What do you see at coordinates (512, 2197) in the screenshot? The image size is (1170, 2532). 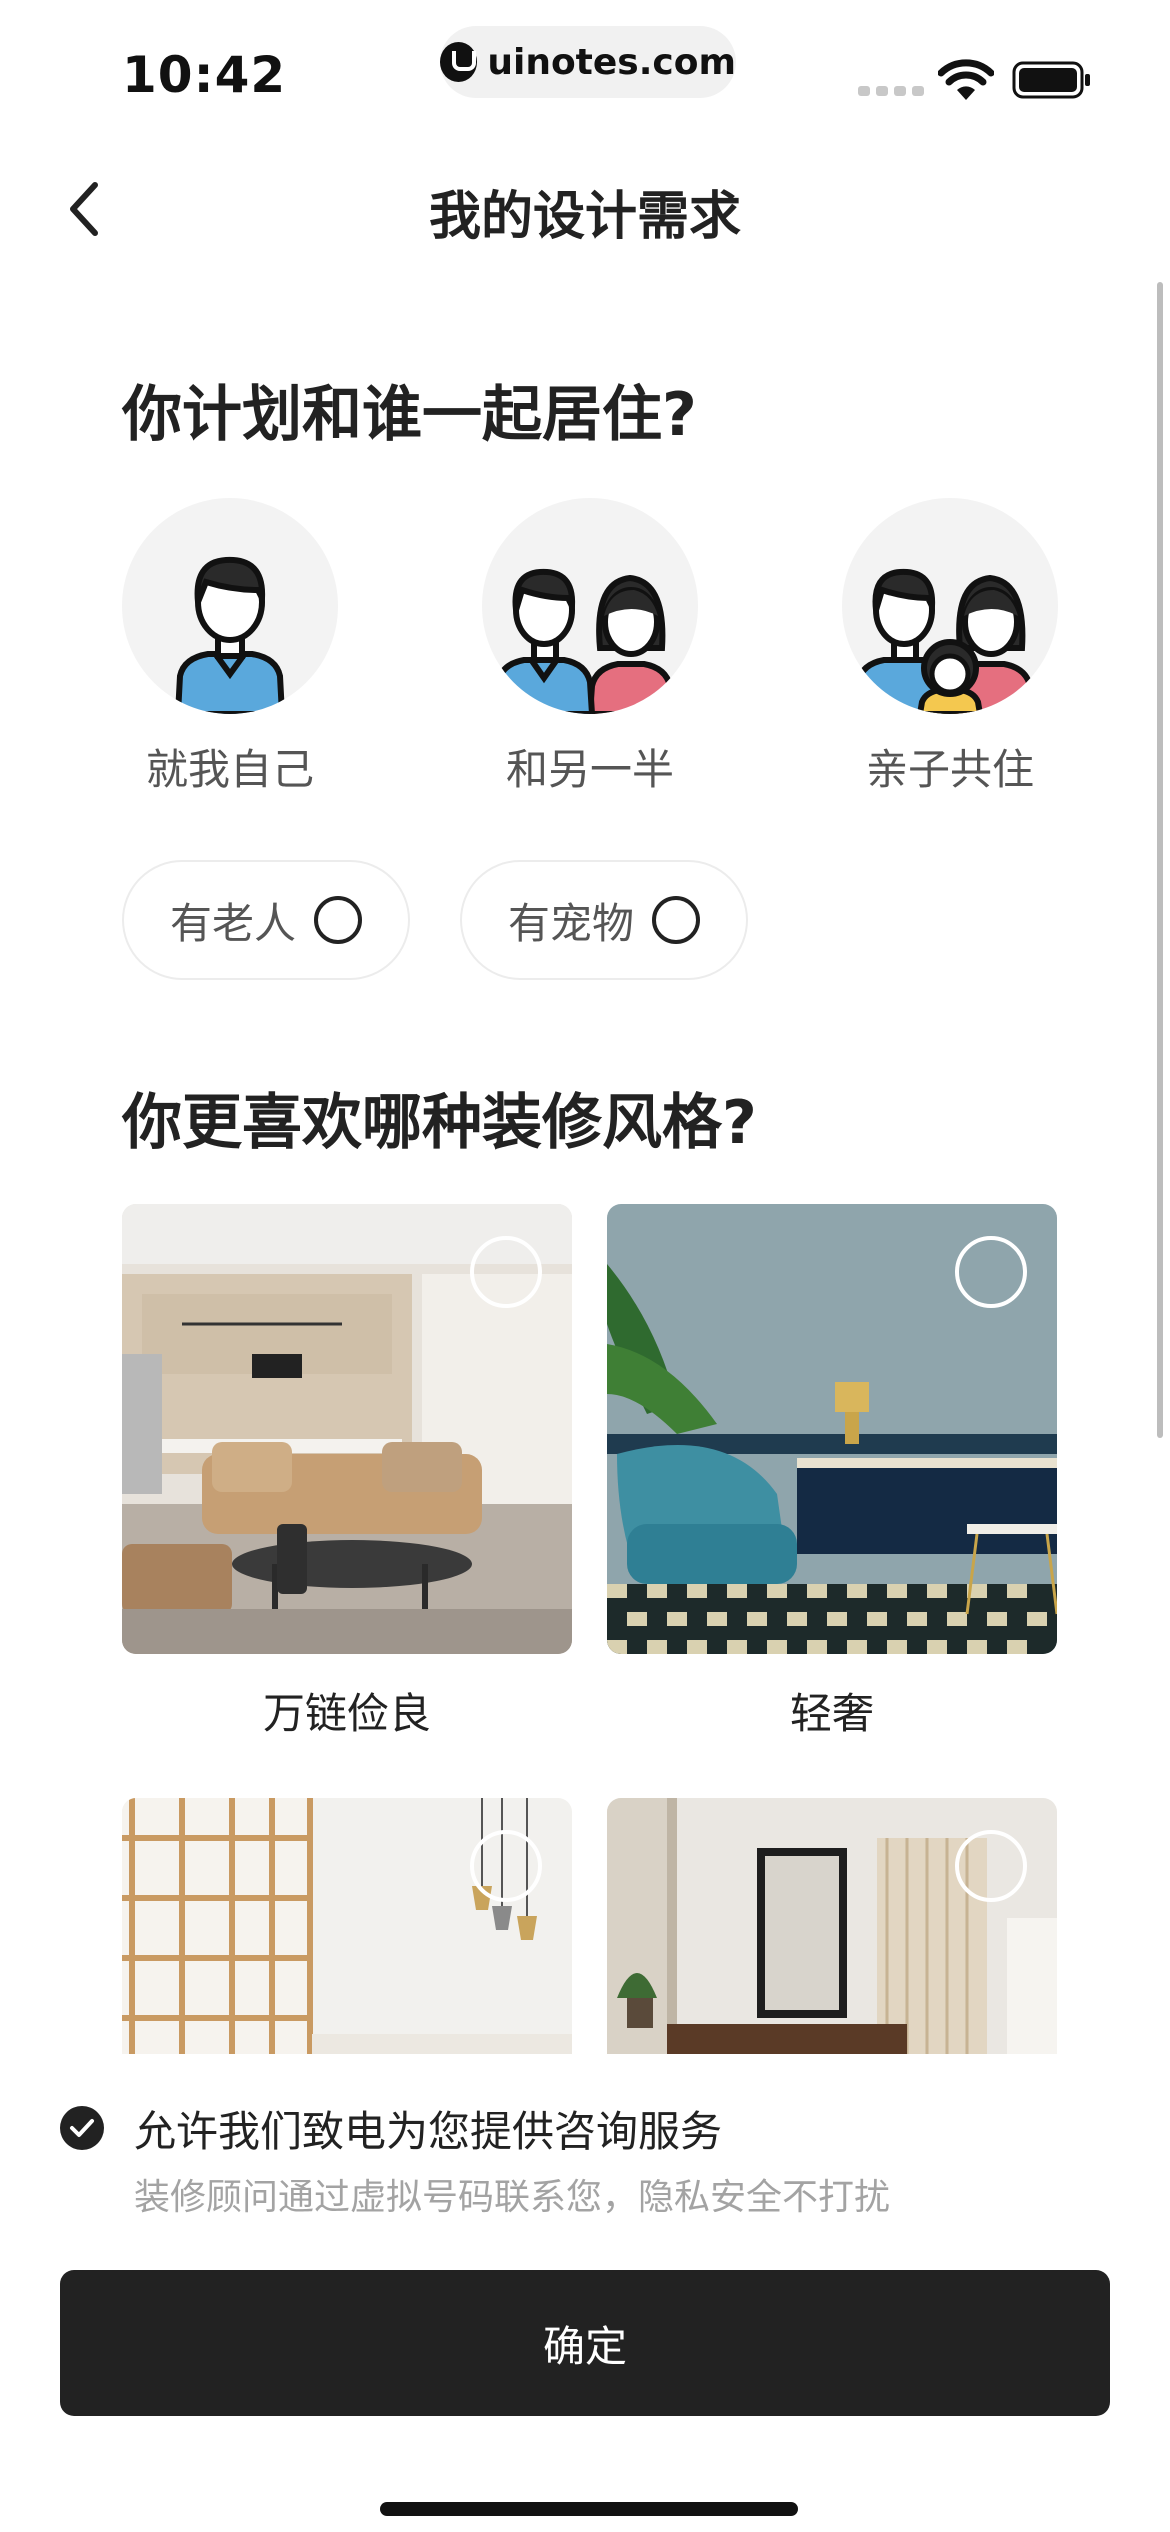 I see `consent-subtext: 装修顾问通过虚拟号码联系您，隐私安全不打扰` at bounding box center [512, 2197].